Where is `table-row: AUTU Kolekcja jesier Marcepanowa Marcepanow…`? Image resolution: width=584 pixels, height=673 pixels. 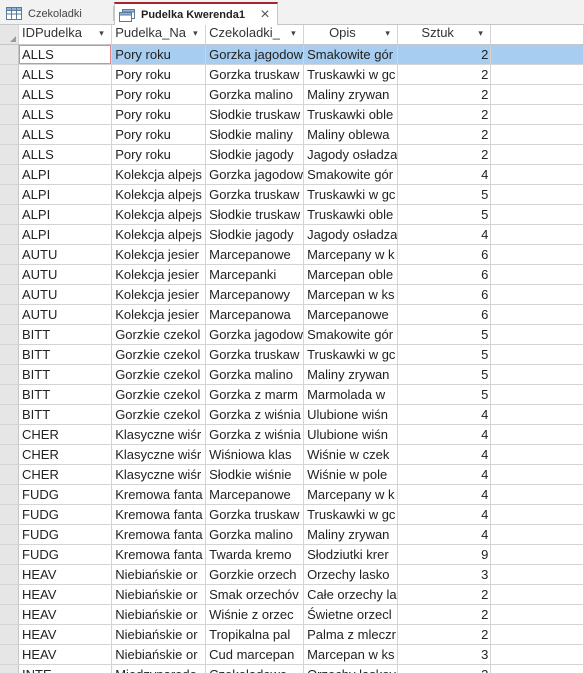 table-row: AUTU Kolekcja jesier Marcepanowa Marcepanow… is located at coordinates (292, 314).